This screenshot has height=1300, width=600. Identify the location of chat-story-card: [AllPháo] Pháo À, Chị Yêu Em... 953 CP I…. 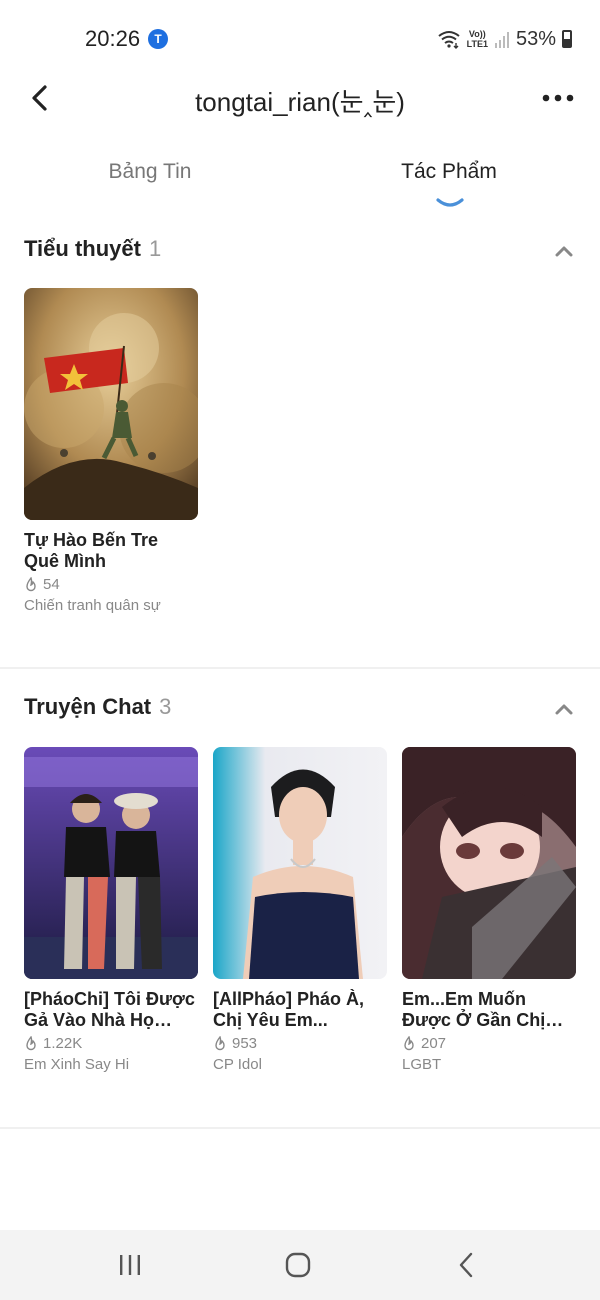
(300, 910).